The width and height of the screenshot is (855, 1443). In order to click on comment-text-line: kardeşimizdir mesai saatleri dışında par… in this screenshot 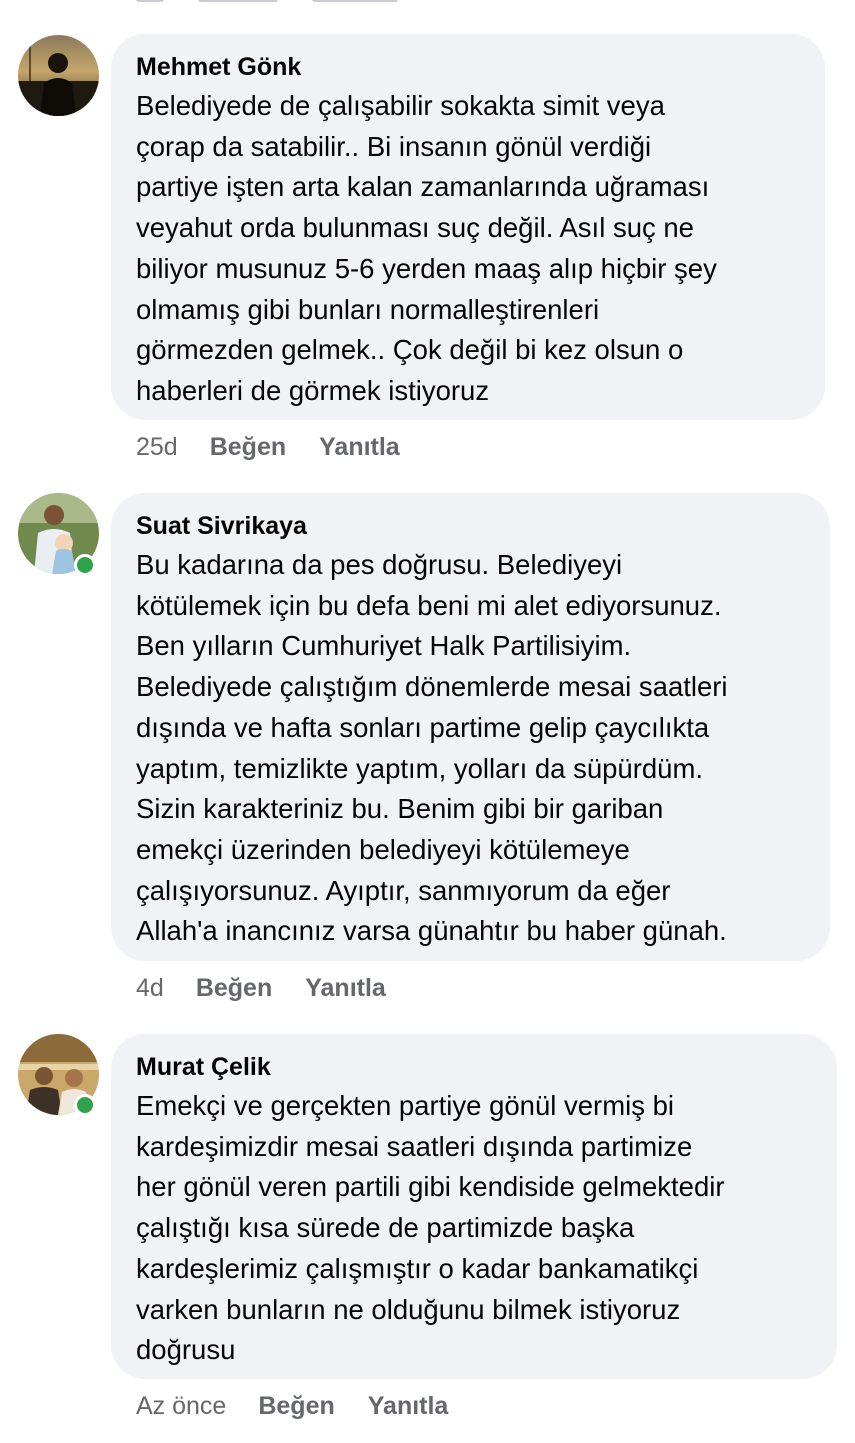, I will do `click(414, 1146)`.